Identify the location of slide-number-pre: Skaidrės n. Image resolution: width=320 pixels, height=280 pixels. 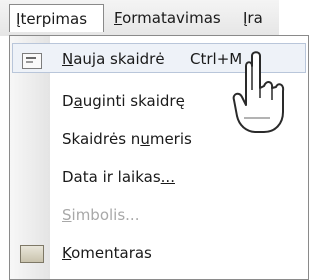
(101, 139).